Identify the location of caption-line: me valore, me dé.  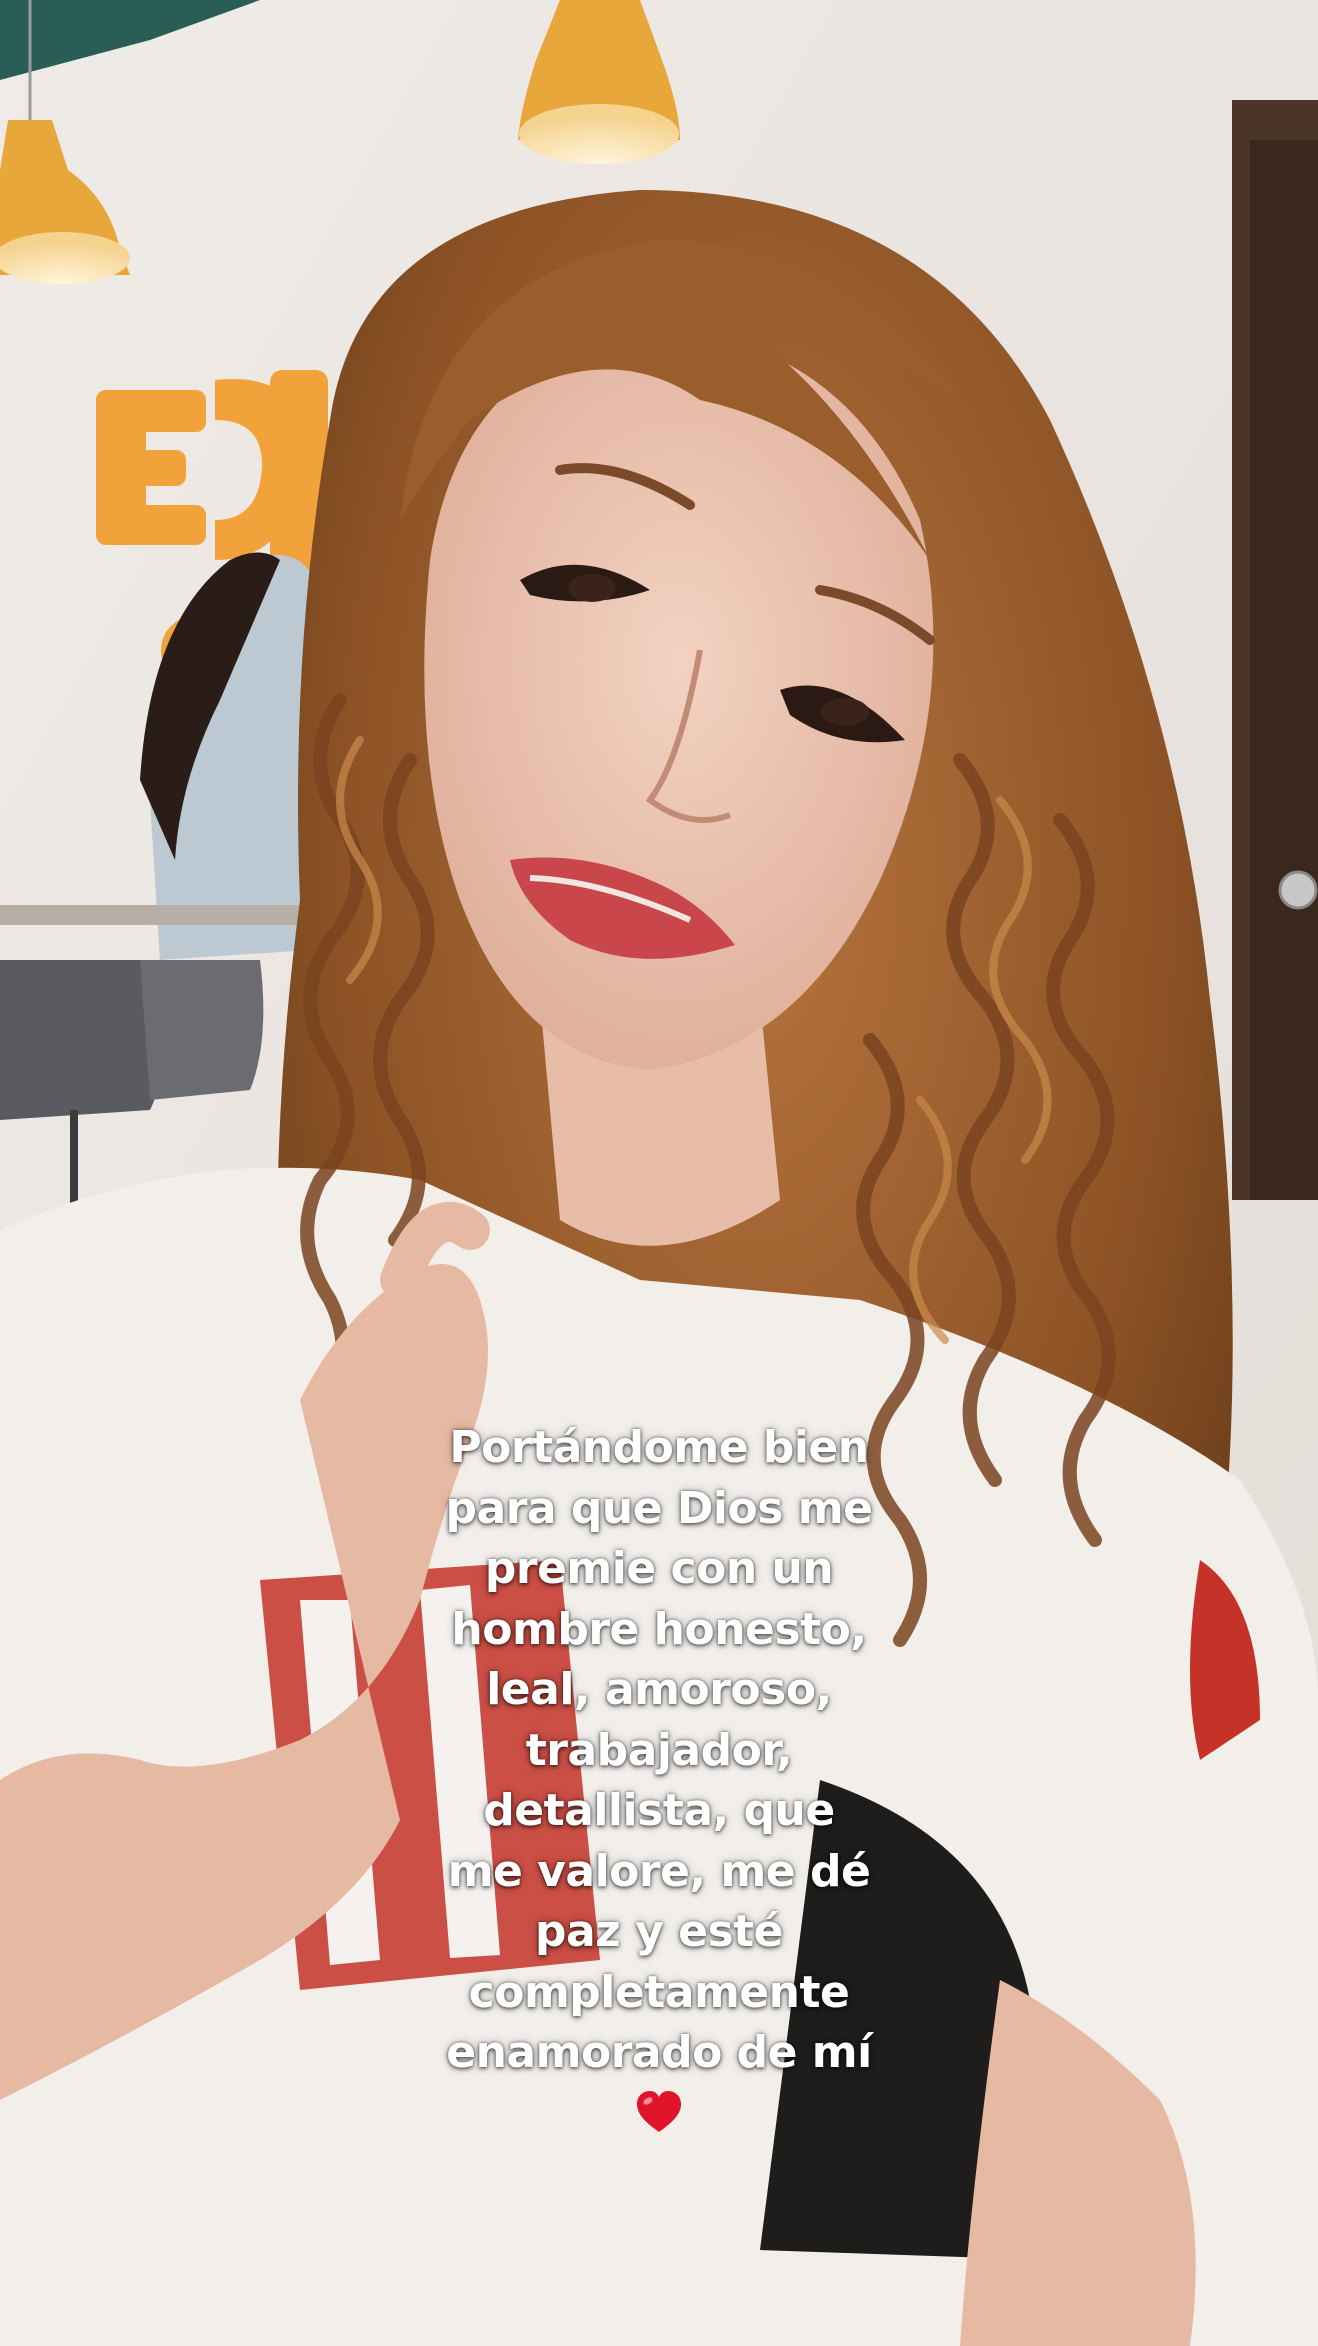
(659, 1871).